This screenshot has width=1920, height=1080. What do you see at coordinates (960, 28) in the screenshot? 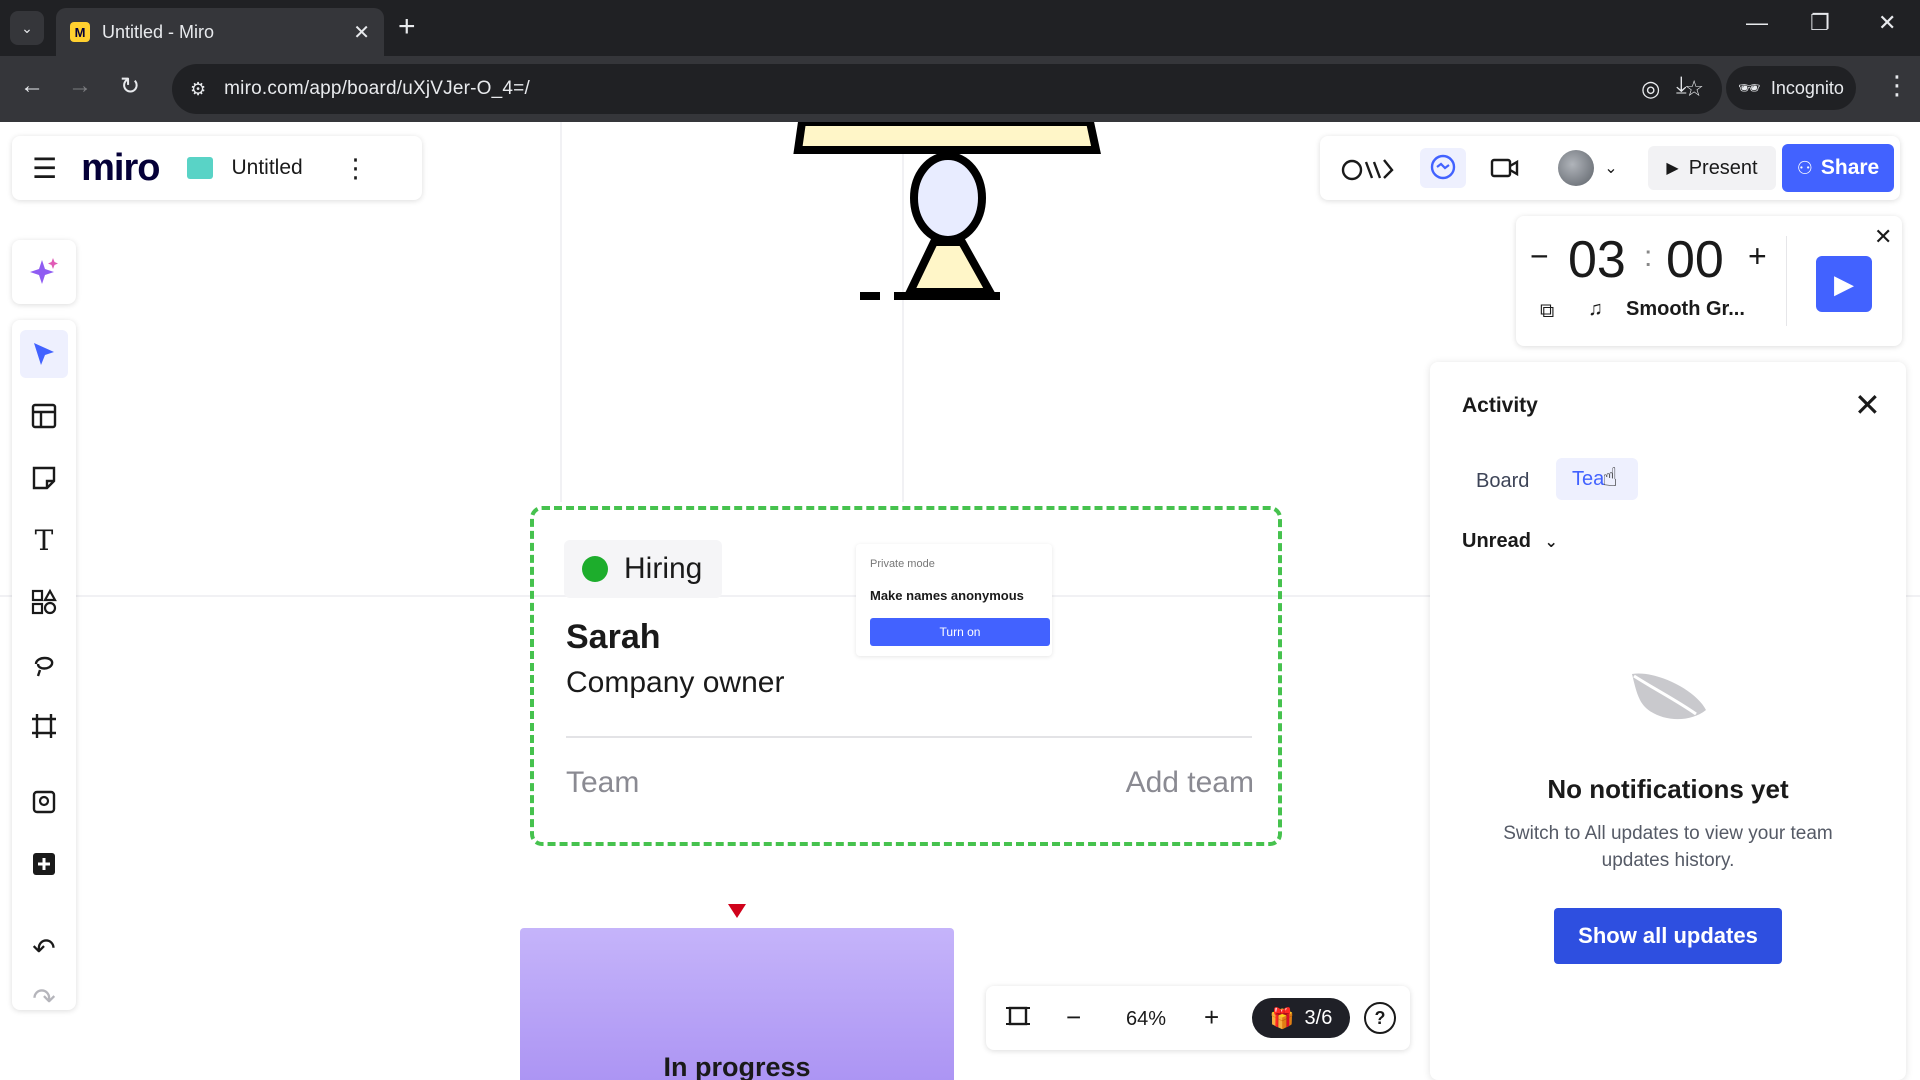
I see `browser-tab-bar: ⌄ M Untitled - Miro ✕ + — ❐ ✕` at bounding box center [960, 28].